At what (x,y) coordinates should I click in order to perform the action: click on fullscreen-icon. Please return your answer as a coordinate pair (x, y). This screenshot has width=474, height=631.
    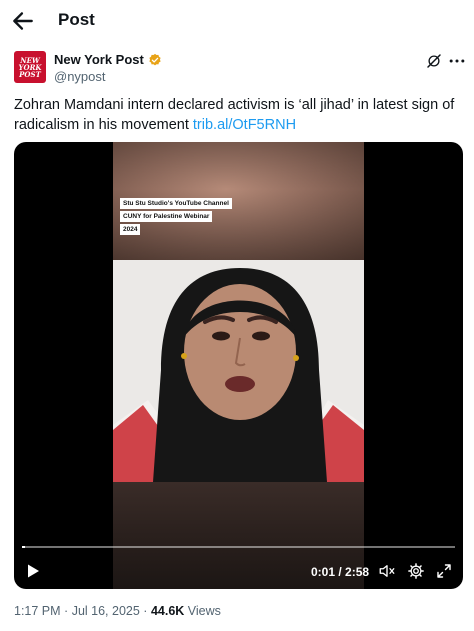
    Looking at the image, I should click on (444, 571).